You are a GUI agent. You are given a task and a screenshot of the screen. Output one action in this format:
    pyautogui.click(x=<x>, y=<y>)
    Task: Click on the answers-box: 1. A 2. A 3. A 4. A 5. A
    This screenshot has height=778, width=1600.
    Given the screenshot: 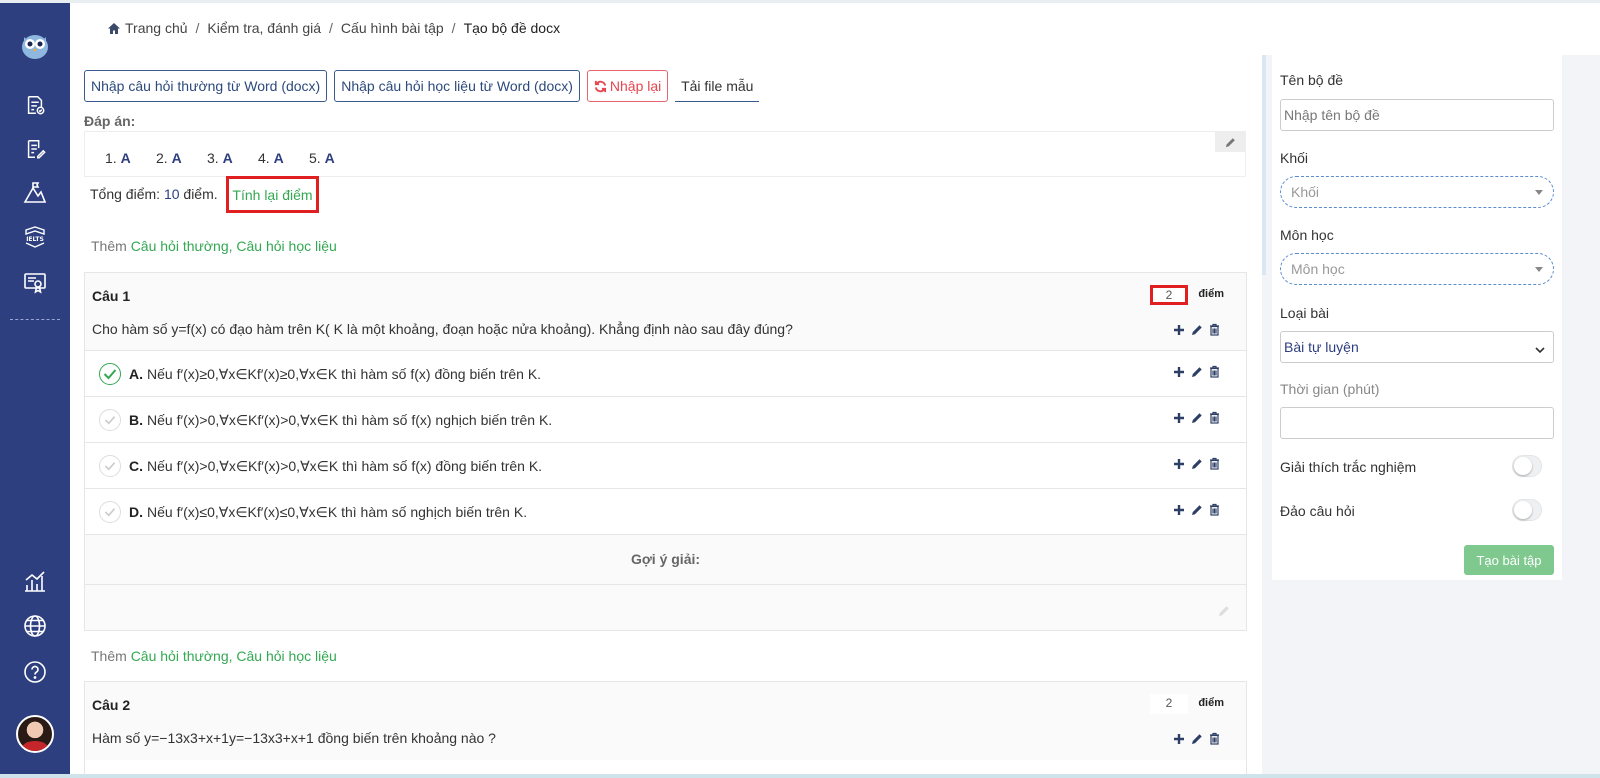 What is the action you would take?
    pyautogui.click(x=665, y=154)
    